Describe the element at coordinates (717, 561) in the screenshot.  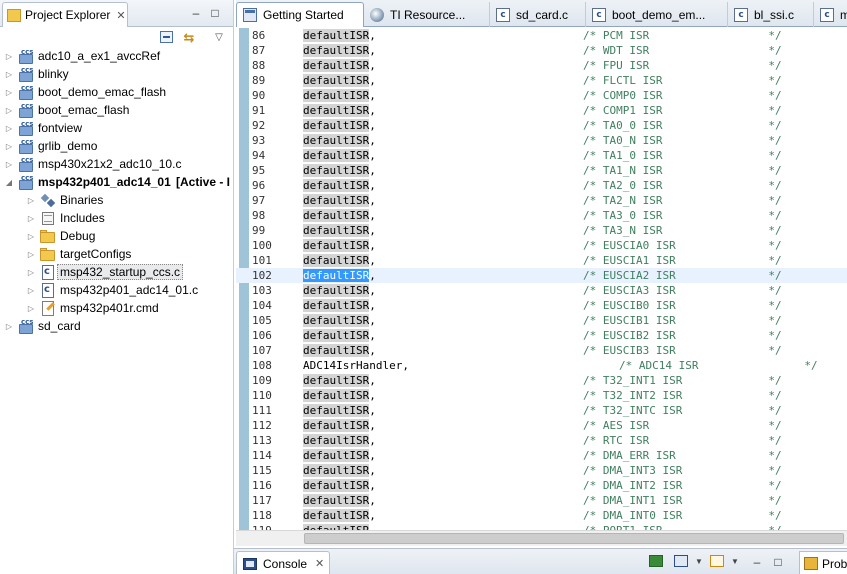
I see `open-console-icon` at that location.